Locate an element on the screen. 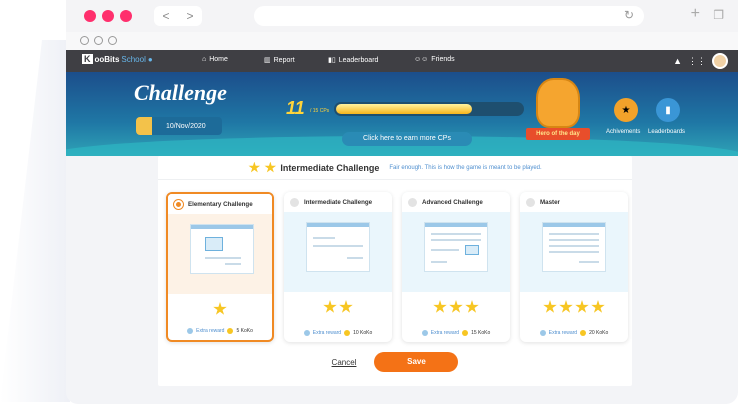  nav-item-friends: ☺☺ Friends is located at coordinates (434, 59).